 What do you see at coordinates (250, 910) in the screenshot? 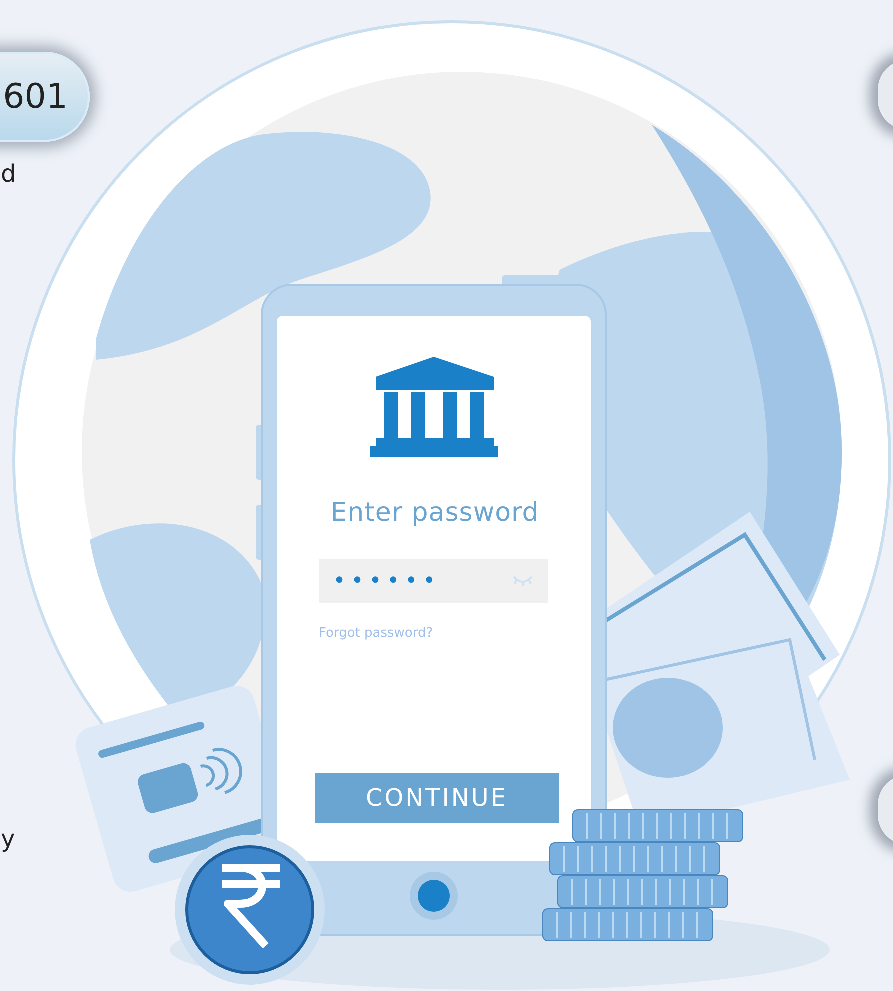
I see `rupee-coin-icon` at bounding box center [250, 910].